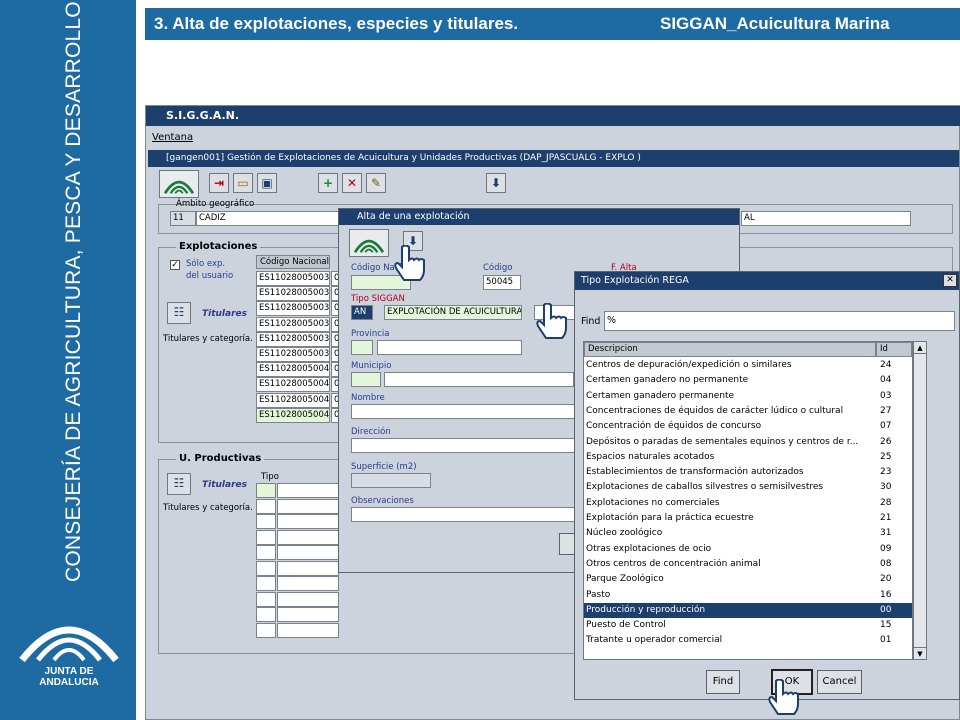 This screenshot has height=720, width=960. Describe the element at coordinates (449, 347) in the screenshot. I see `provincia-name-field` at that location.